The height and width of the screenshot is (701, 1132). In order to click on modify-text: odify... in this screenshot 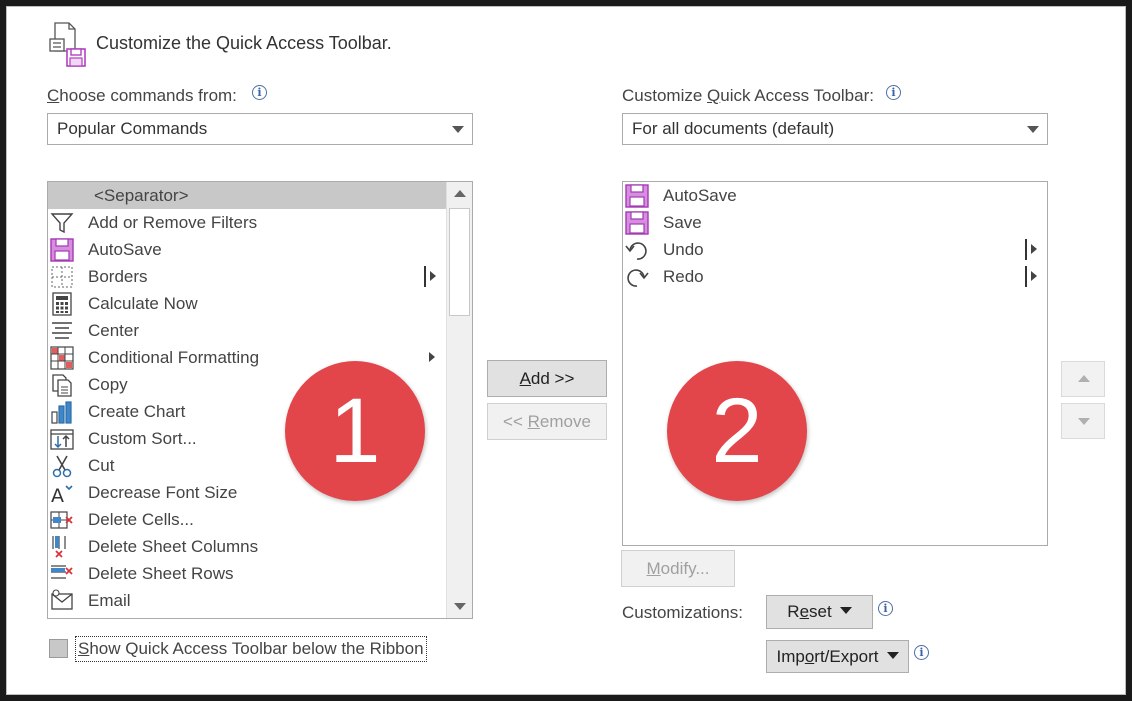, I will do `click(685, 568)`.